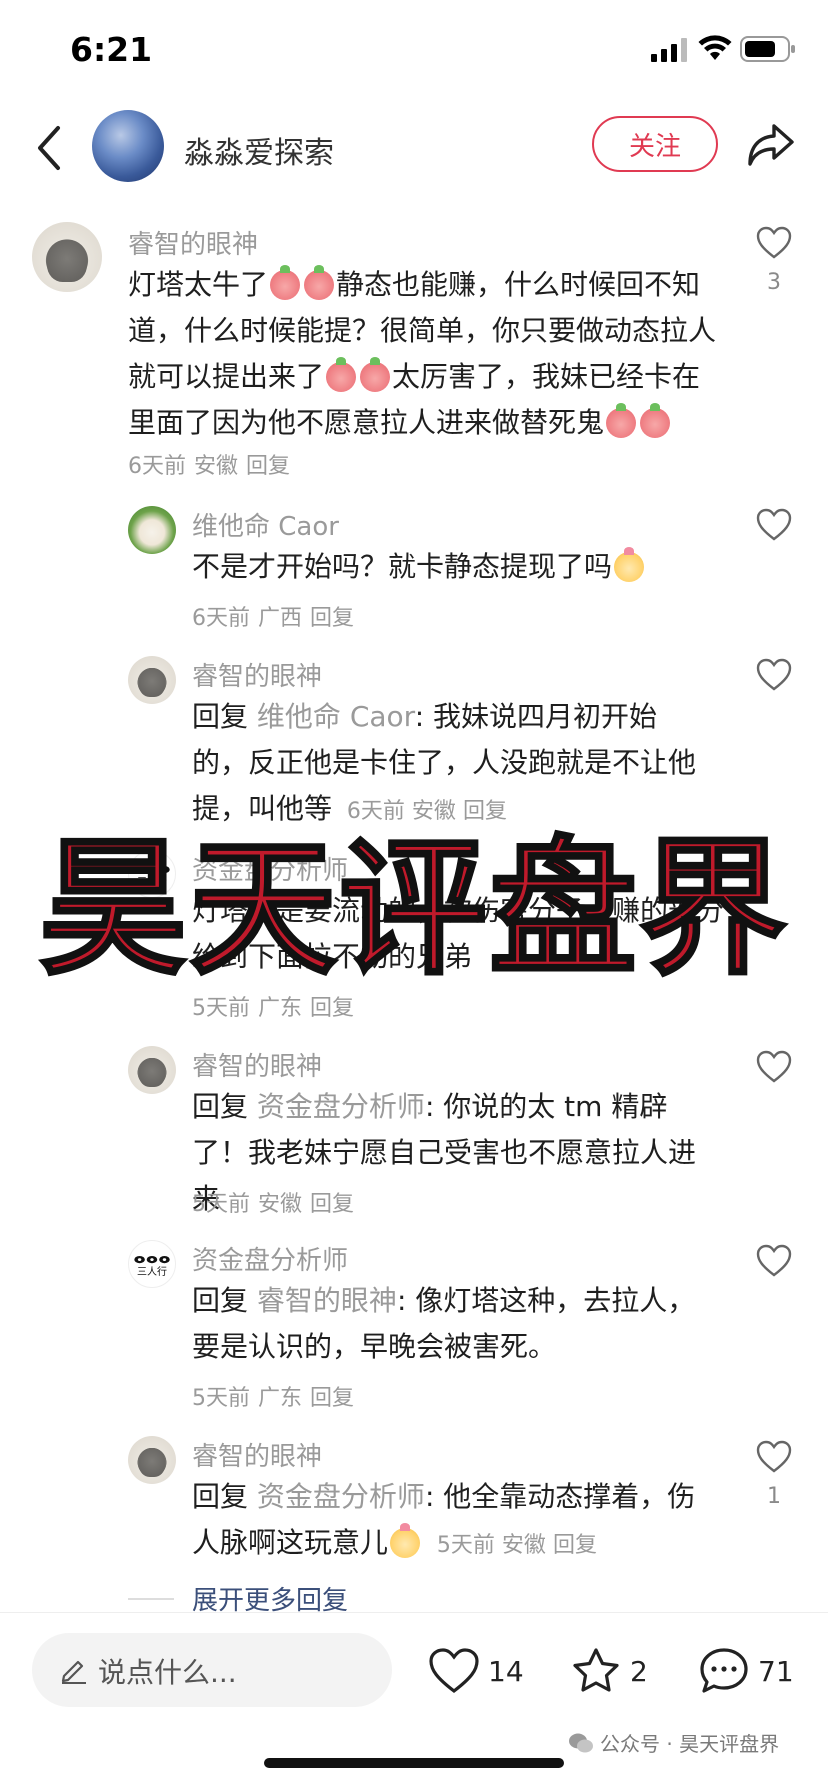 This screenshot has width=828, height=1792. I want to click on comment-text-part: 不是才开始吗？就卡静态提现了吗, so click(402, 566).